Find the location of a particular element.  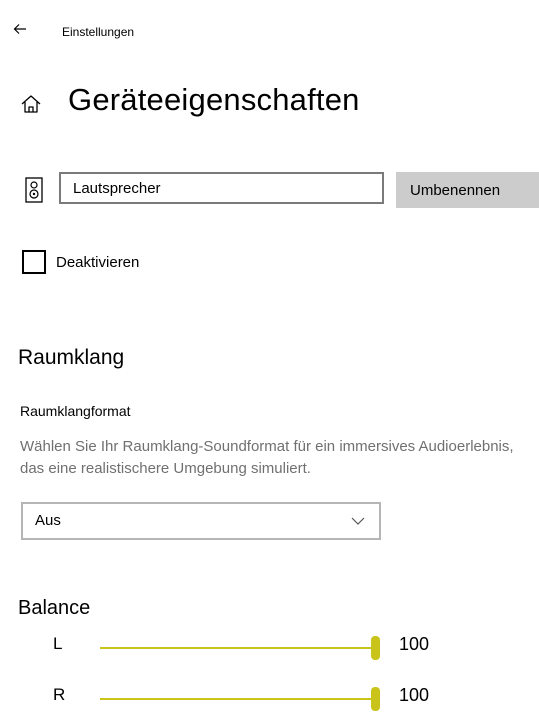

spatial-sound-heading: Raumklang is located at coordinates (71, 357).